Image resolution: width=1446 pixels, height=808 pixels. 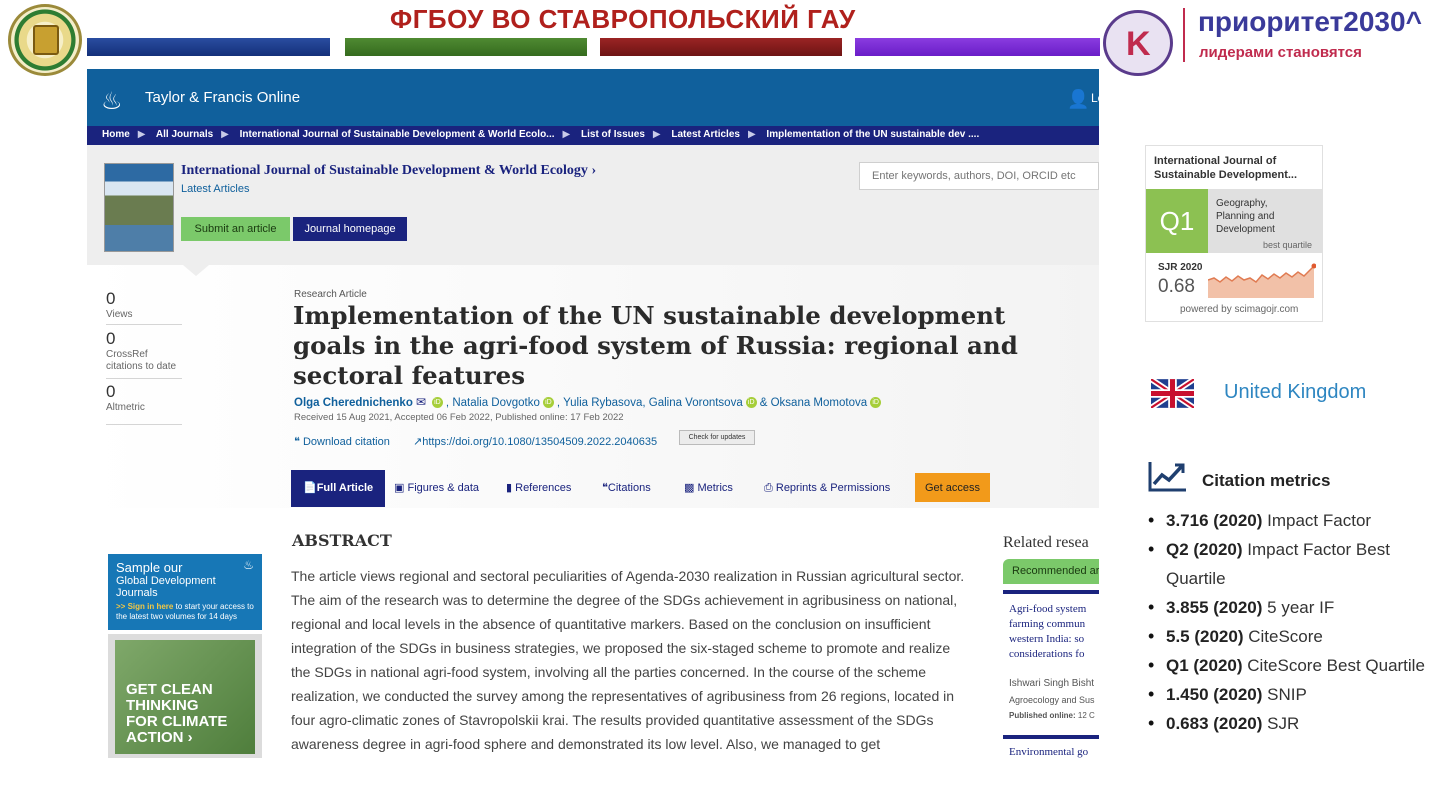 I want to click on decor-bar-violet, so click(x=977, y=47).